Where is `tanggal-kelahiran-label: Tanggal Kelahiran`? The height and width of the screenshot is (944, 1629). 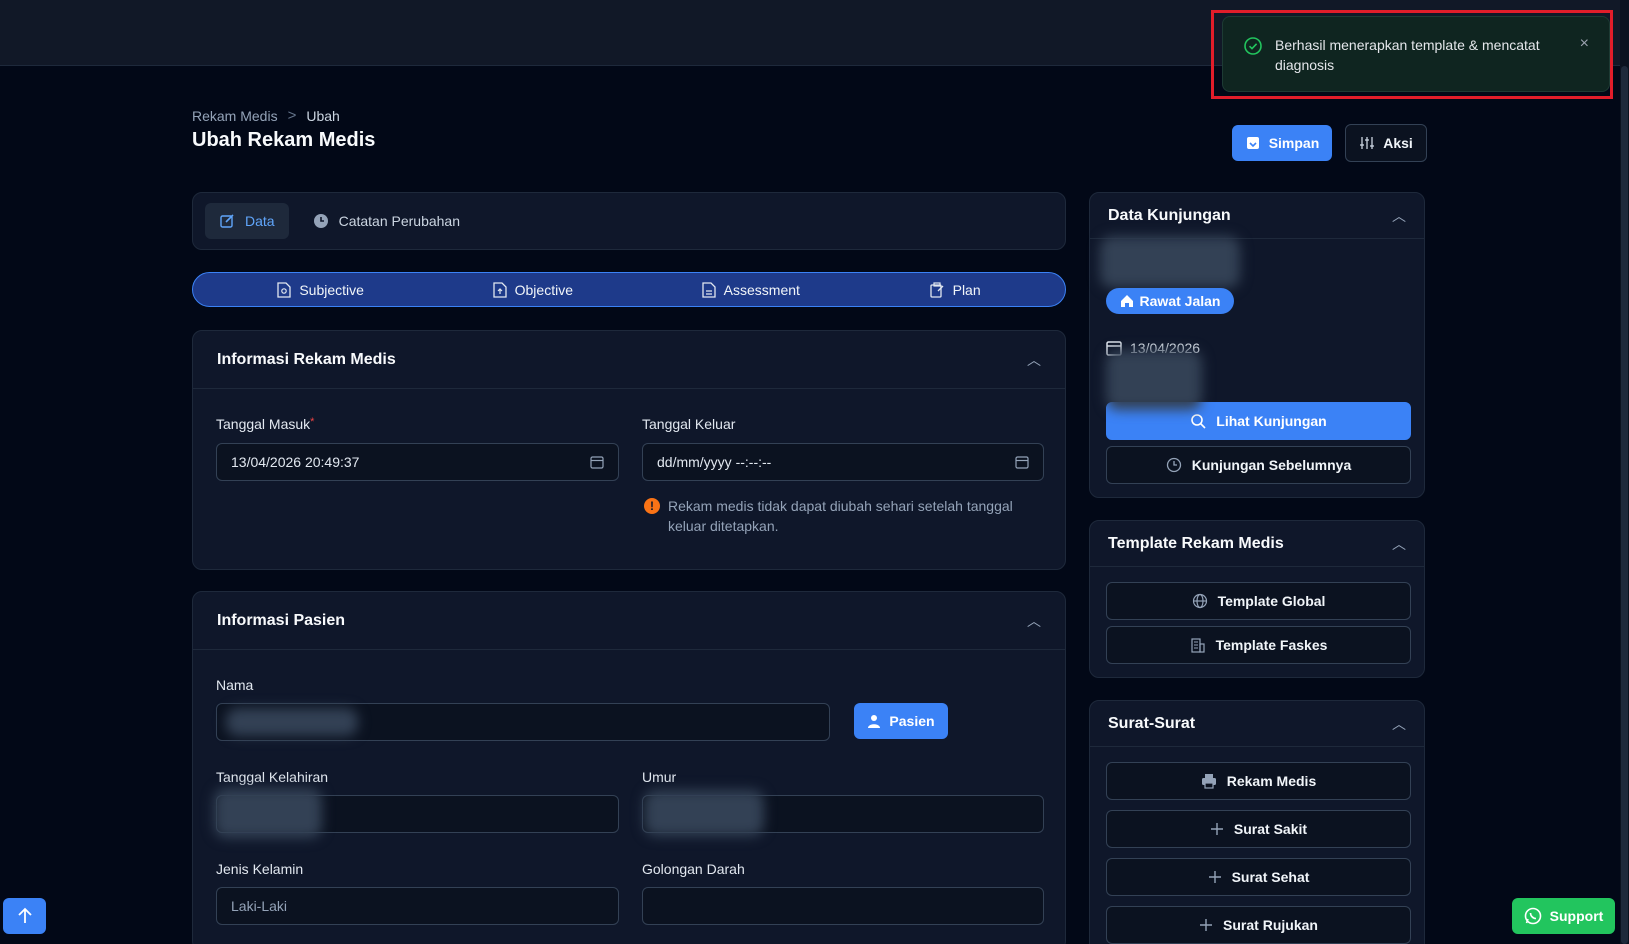
tanggal-kelahiran-label: Tanggal Kelahiran is located at coordinates (272, 777).